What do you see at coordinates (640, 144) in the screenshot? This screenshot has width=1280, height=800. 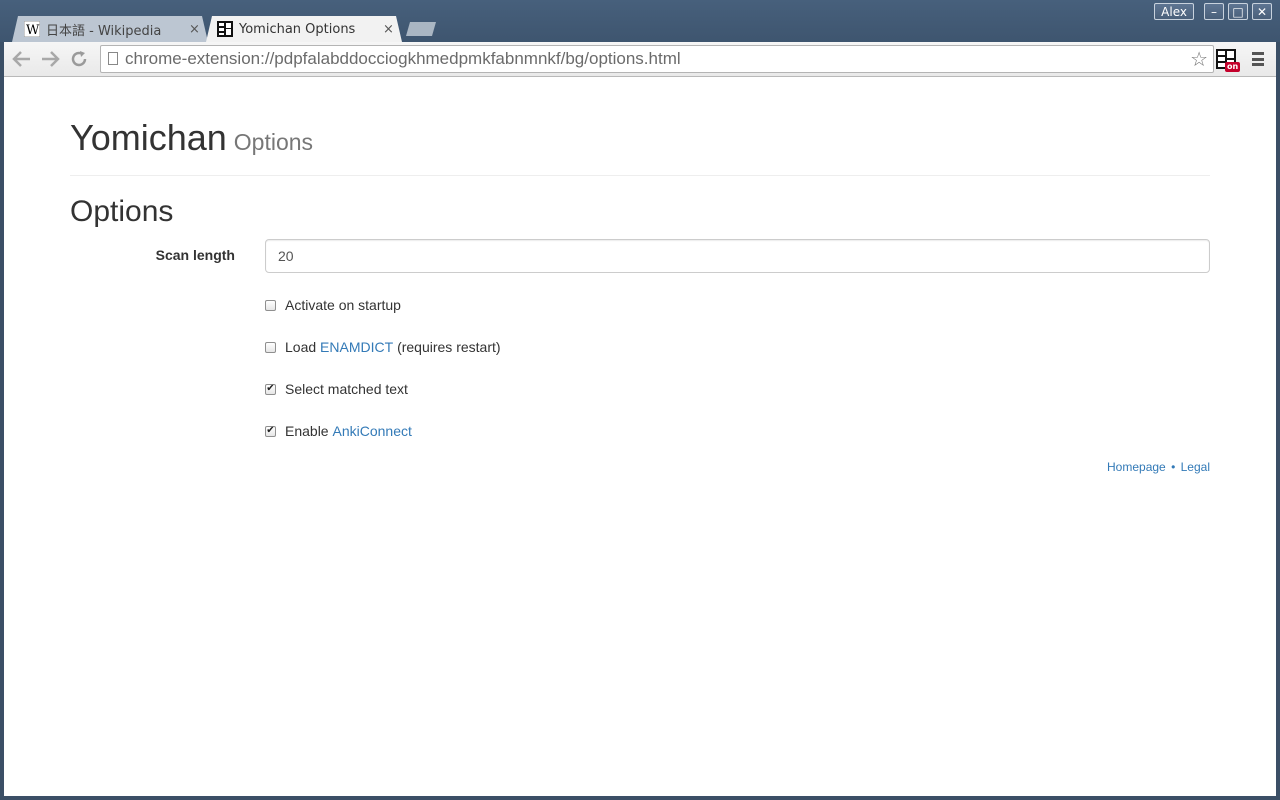 I see `page-header: Yomichan Options` at bounding box center [640, 144].